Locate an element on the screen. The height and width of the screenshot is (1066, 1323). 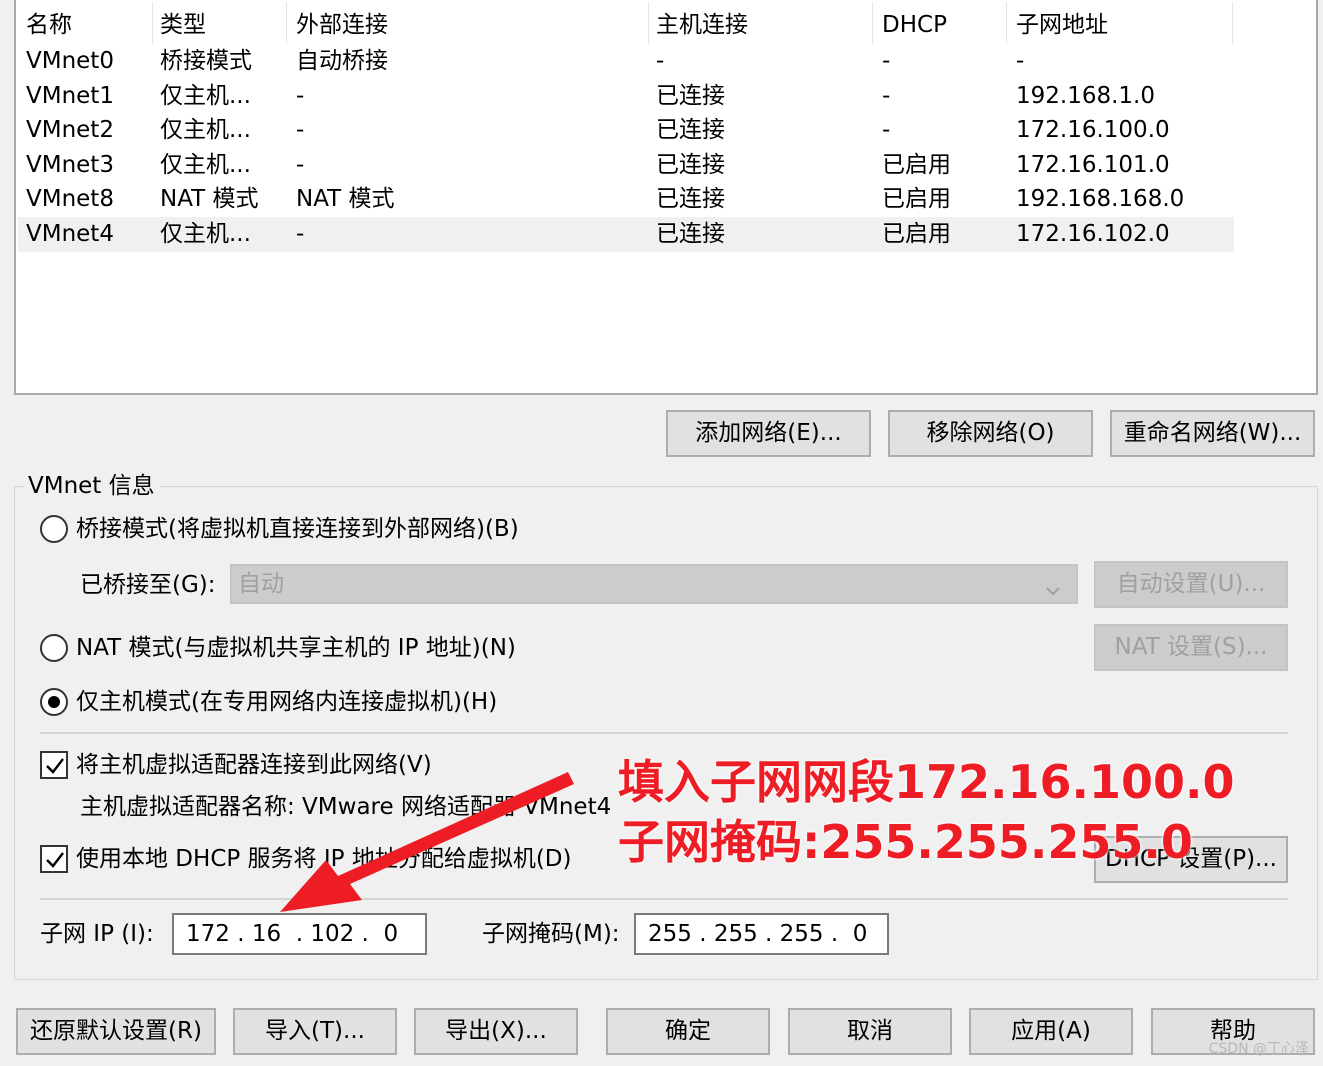
annotation-arrow-icon is located at coordinates (427, 842).